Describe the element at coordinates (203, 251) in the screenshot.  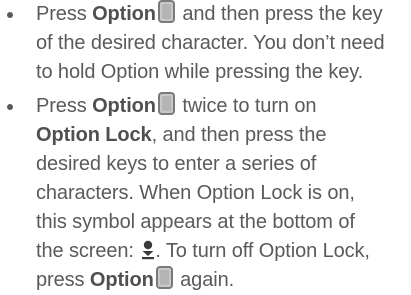
I see `text-line: the screen: . To turn off Option Lock,` at that location.